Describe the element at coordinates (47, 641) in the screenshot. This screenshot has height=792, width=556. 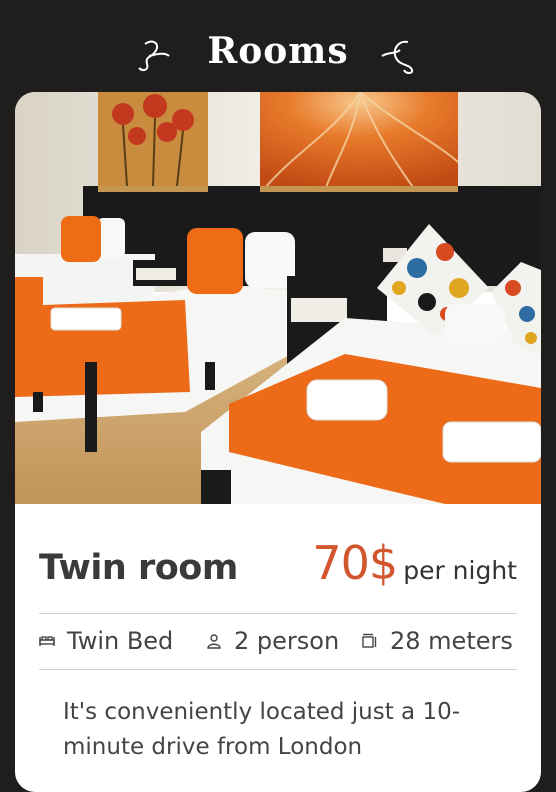
I see `bed-icon` at that location.